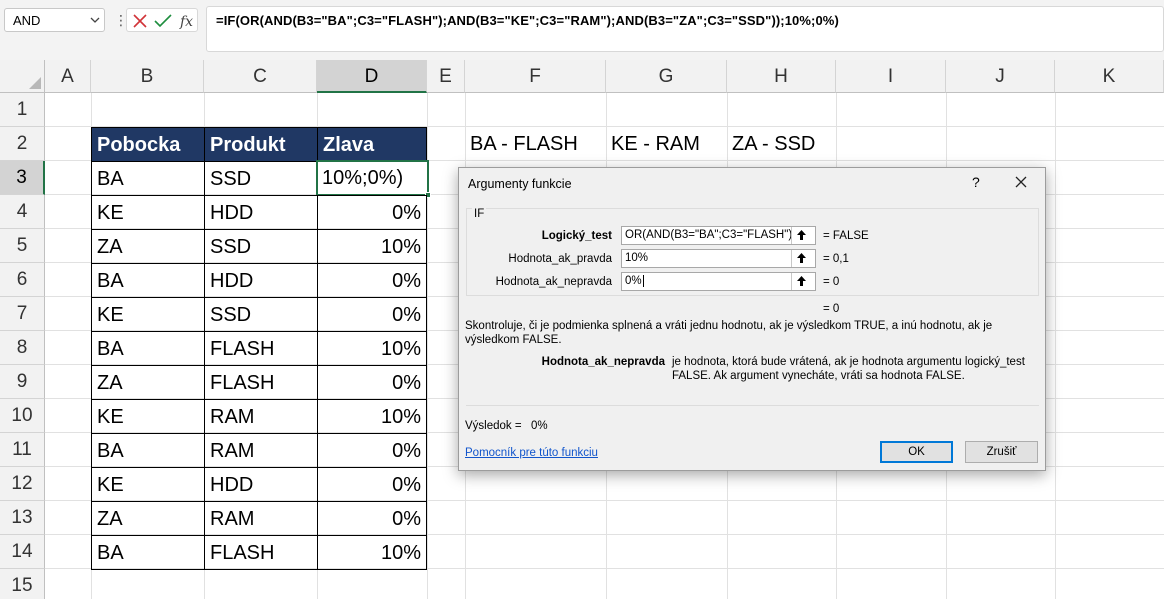  Describe the element at coordinates (22, 212) in the screenshot. I see `row-header: 4` at that location.